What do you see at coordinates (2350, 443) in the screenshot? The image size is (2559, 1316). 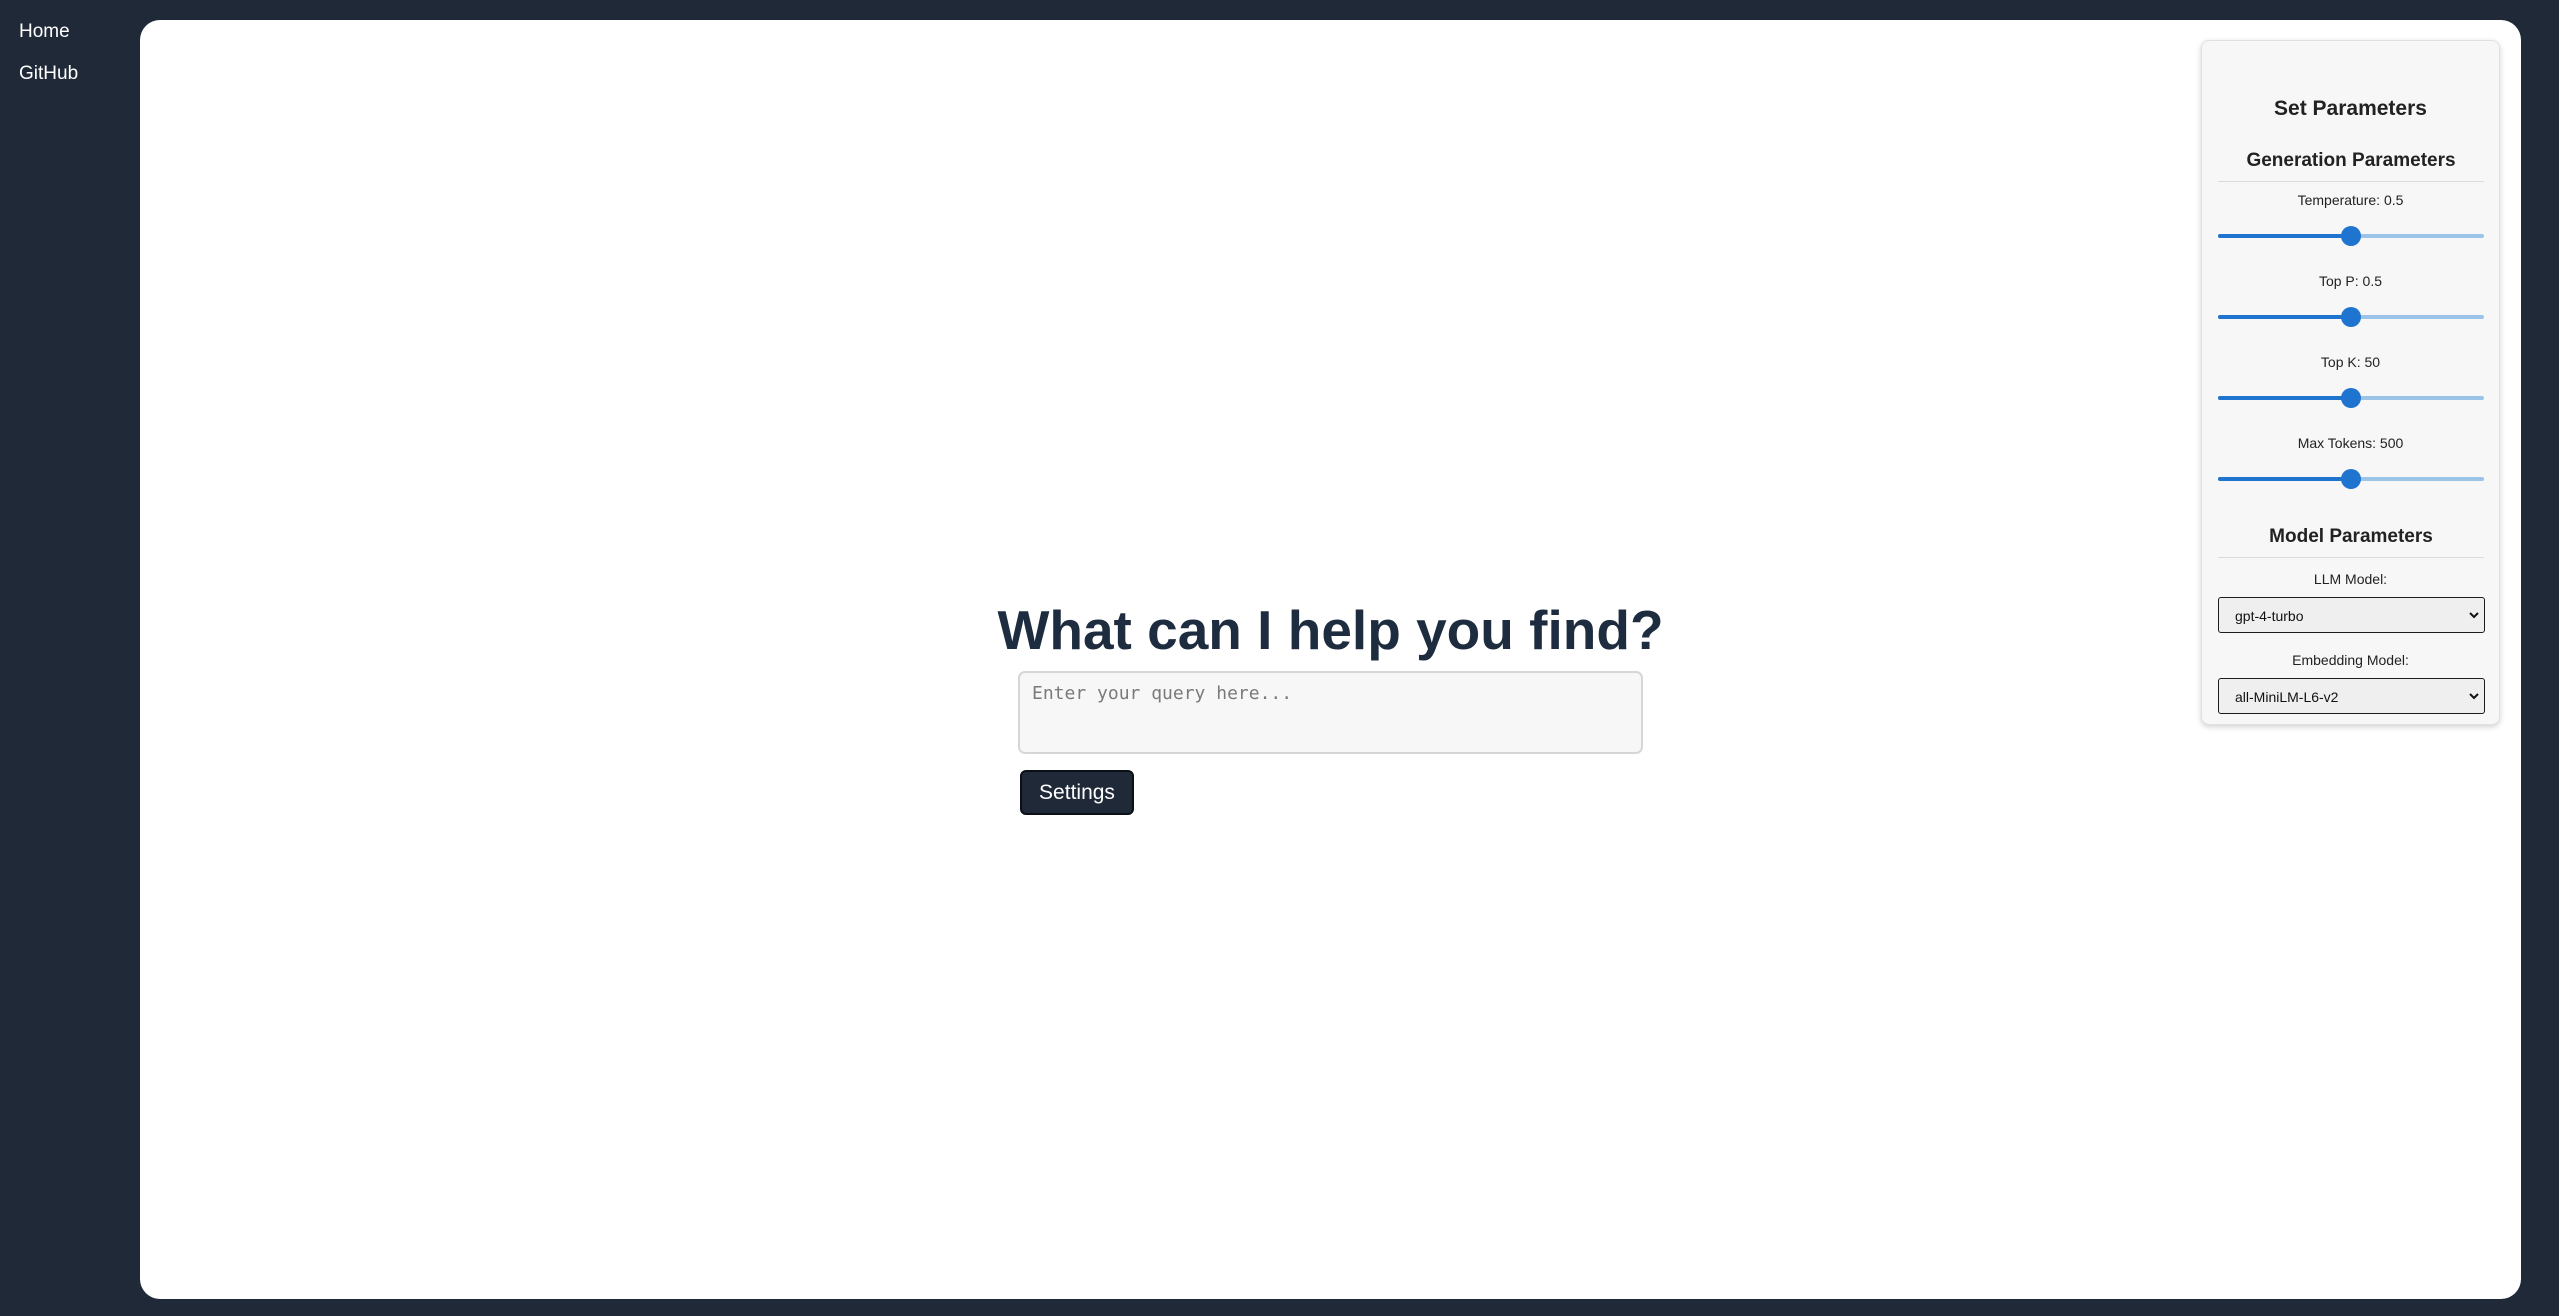 I see `max-tokens-label: Max Tokens: 500` at bounding box center [2350, 443].